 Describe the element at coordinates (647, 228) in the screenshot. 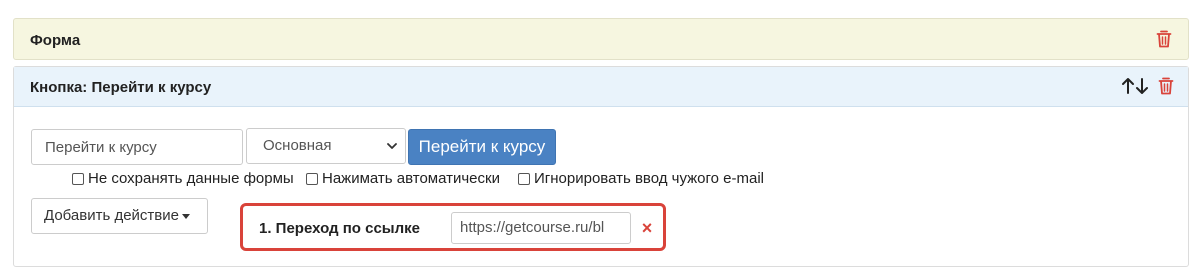

I see `close-icon: ×` at that location.